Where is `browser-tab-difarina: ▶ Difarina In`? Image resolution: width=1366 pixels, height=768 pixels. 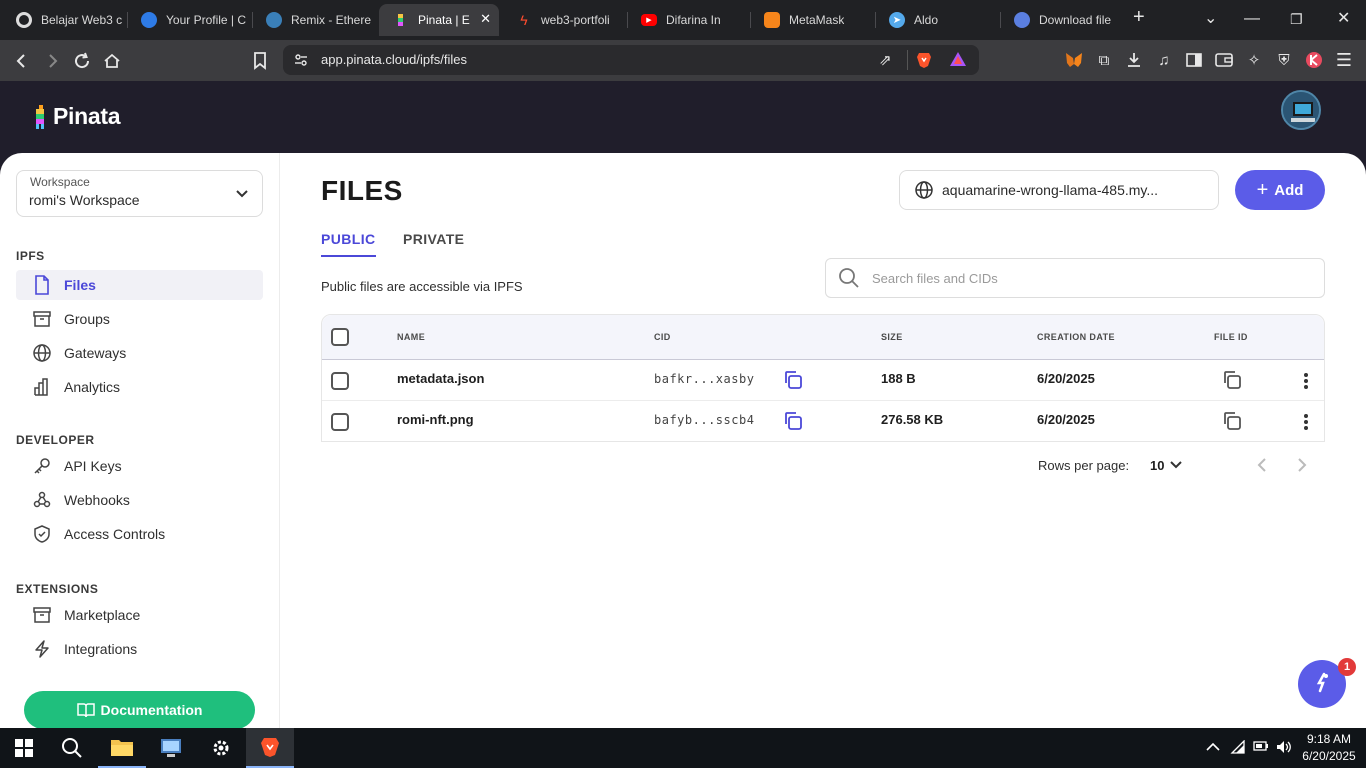
browser-tab-difarina: ▶ Difarina In is located at coordinates (688, 20).